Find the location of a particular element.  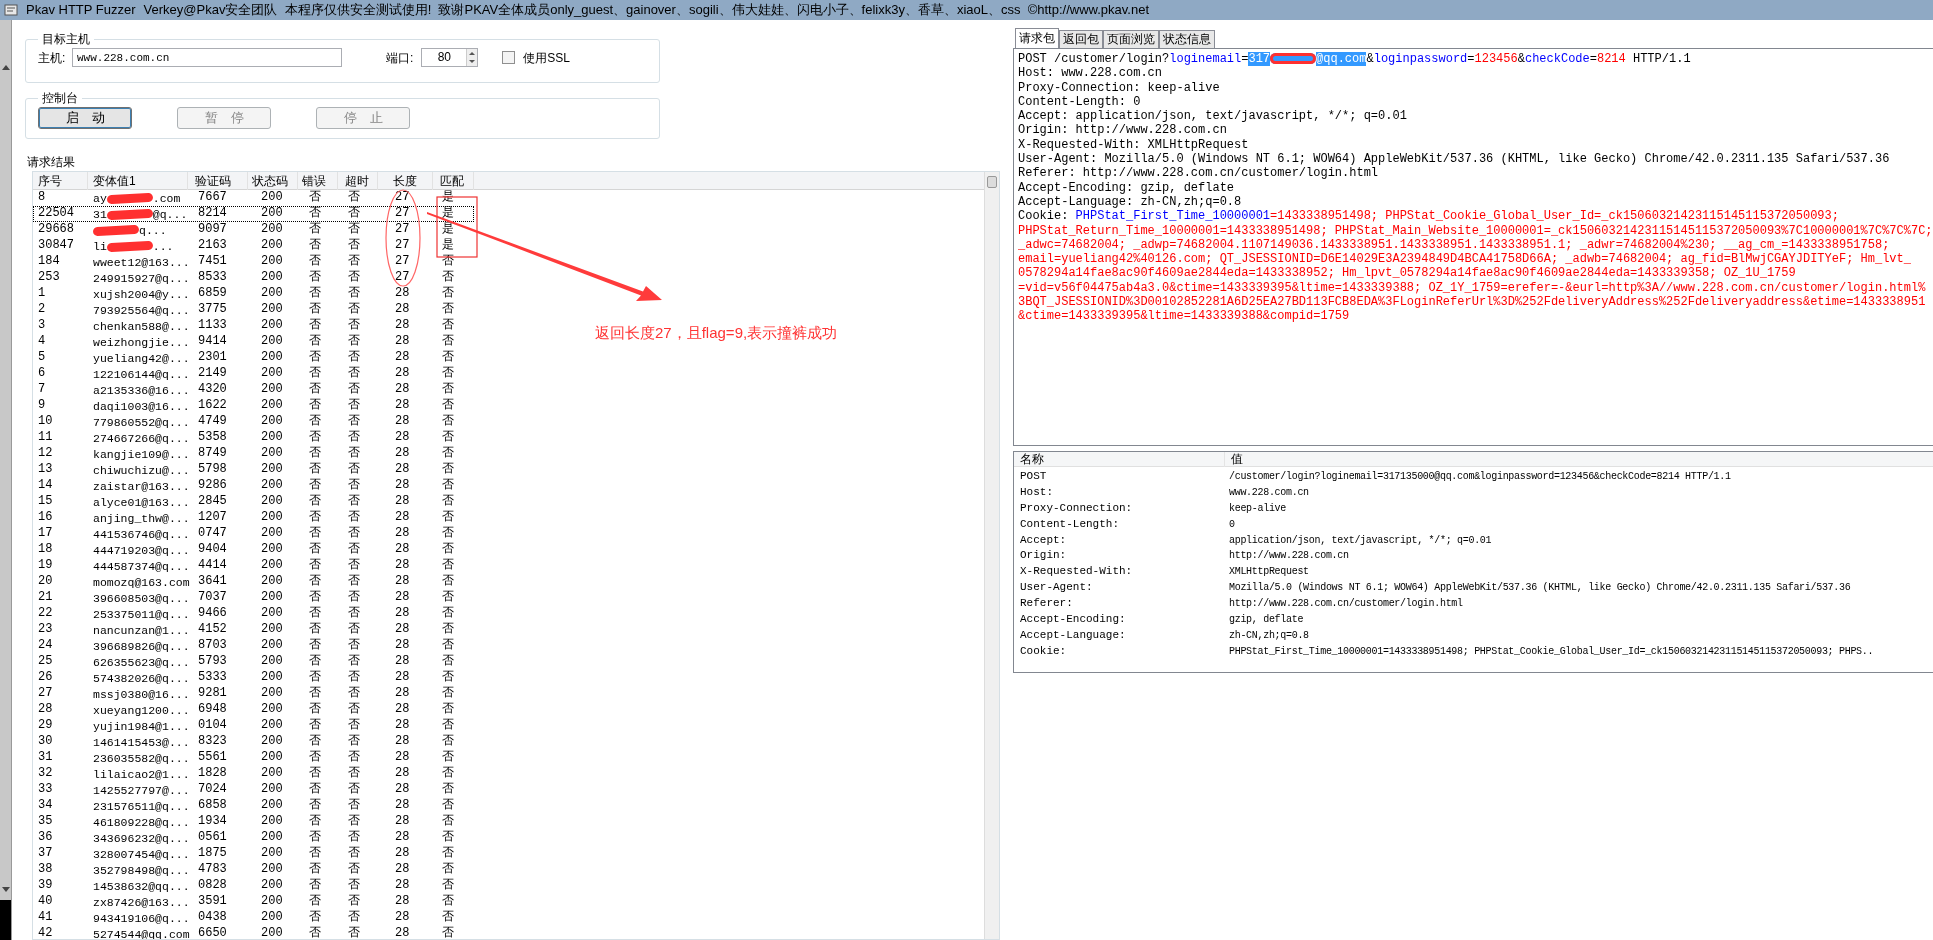

table-row: 38 352798498@q... 4783 200 否 否 28 否 is located at coordinates (253, 870).